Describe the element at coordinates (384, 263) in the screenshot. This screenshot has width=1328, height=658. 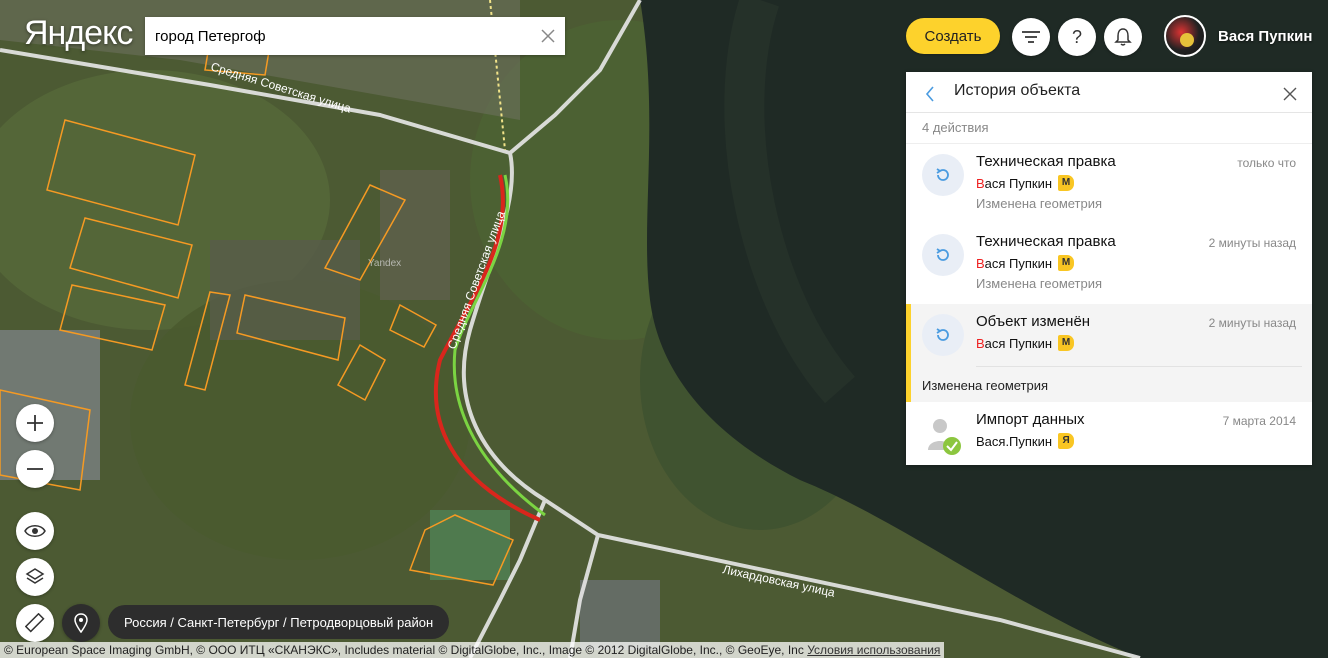
I see `map-watermark: Yandex` at that location.